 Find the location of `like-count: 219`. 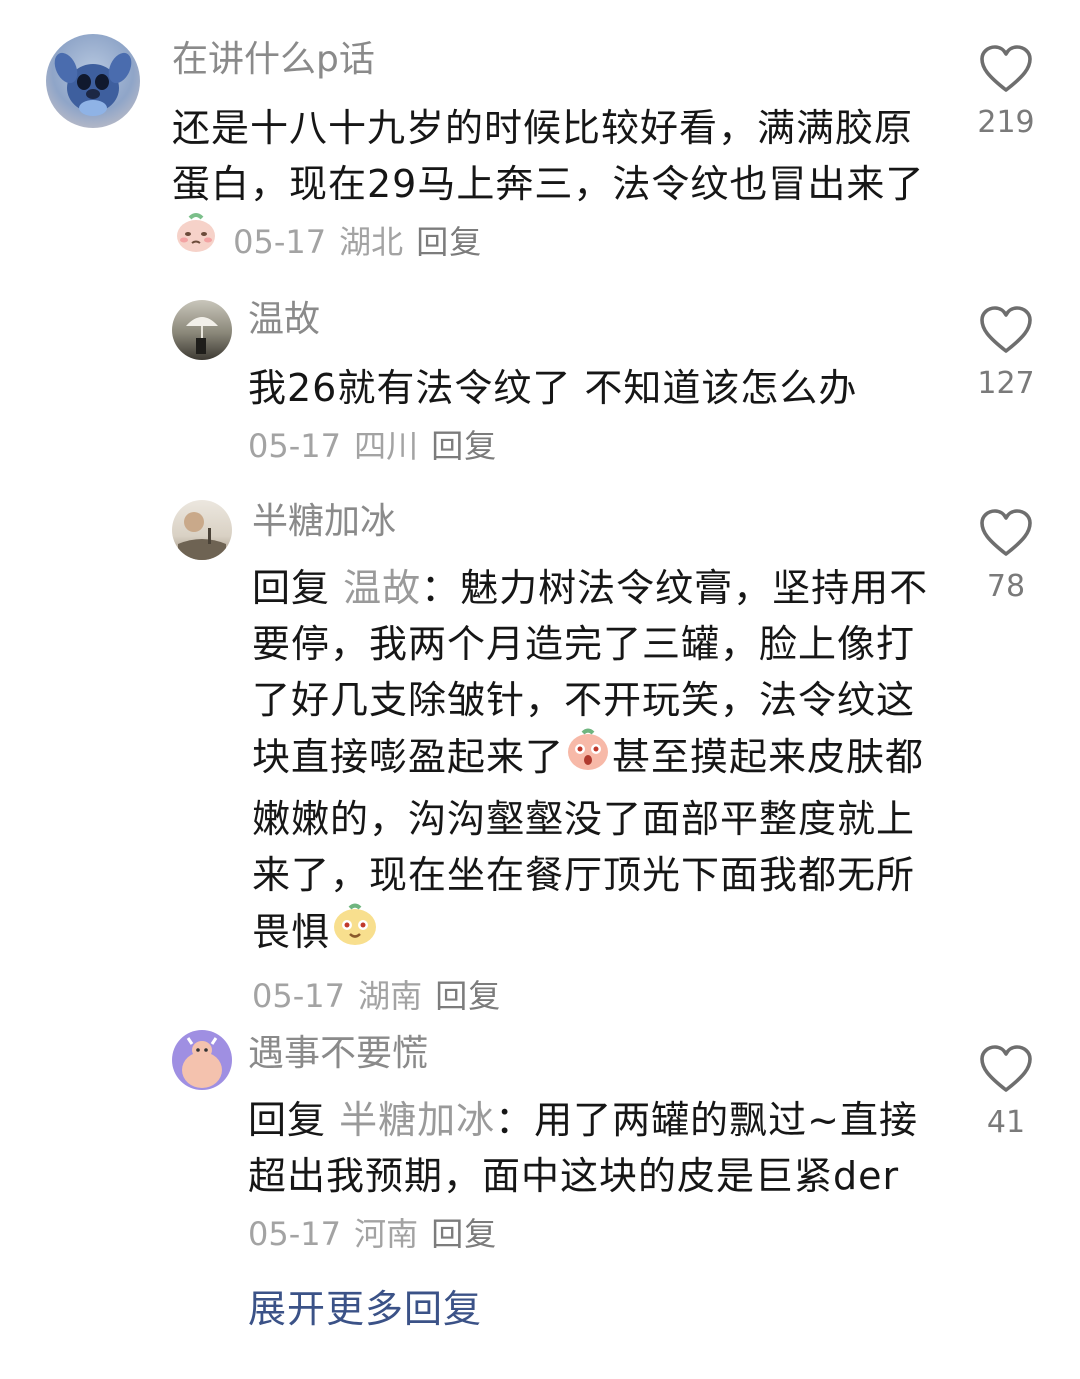

like-count: 219 is located at coordinates (1006, 122).